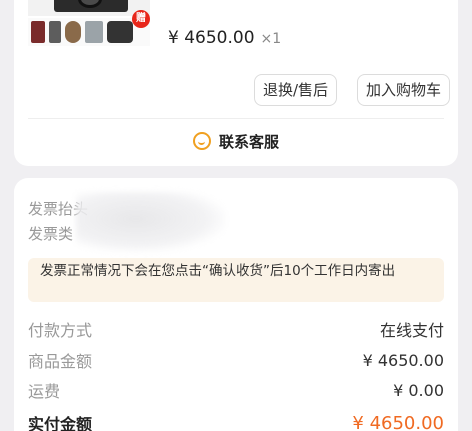 The image size is (472, 431). What do you see at coordinates (38, 32) in the screenshot?
I see `sd-card-image` at bounding box center [38, 32].